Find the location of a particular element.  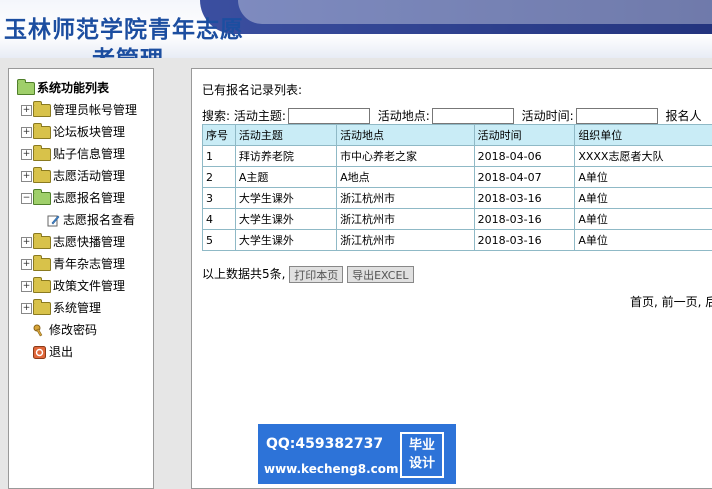

topic-search-input is located at coordinates (328, 115).